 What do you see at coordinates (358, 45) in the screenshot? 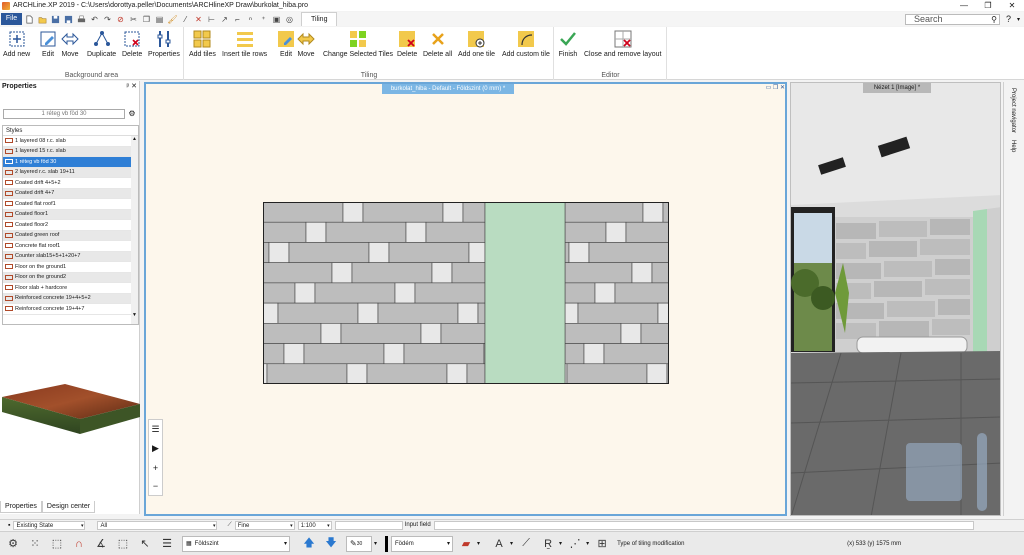
I see `change-selected-tiles-button: Change Selected Tiles` at bounding box center [358, 45].